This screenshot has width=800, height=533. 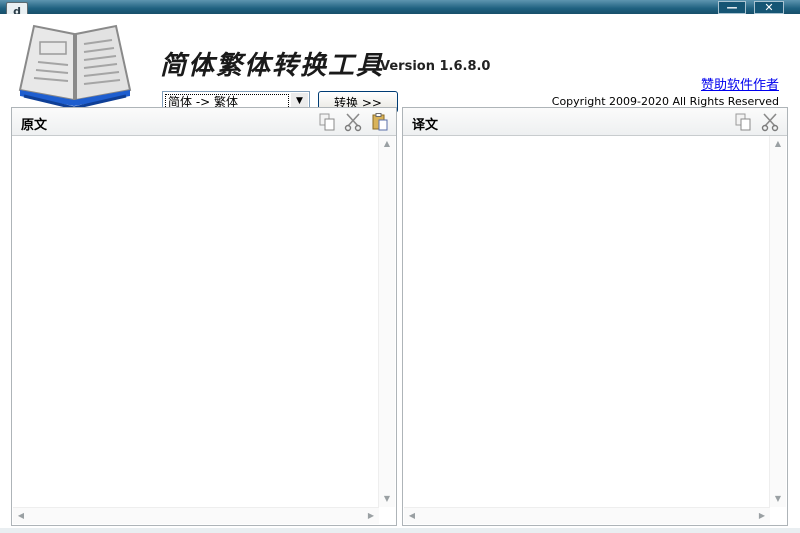 I want to click on title-bar: d — ✕, so click(x=400, y=11).